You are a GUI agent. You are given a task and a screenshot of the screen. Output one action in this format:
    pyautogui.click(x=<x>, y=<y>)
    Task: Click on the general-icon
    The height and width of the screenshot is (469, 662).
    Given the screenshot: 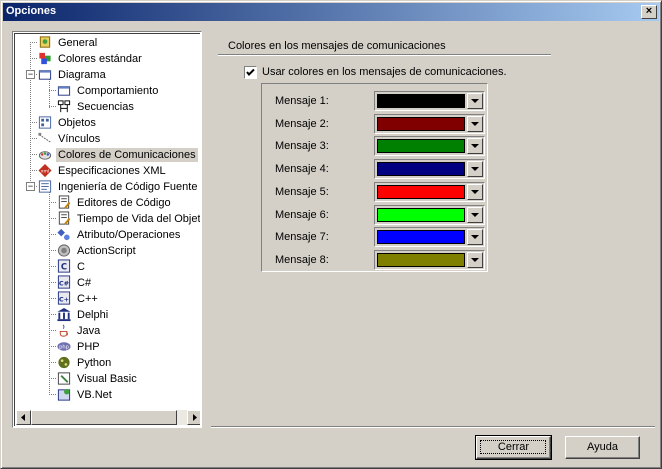 What is the action you would take?
    pyautogui.click(x=45, y=42)
    